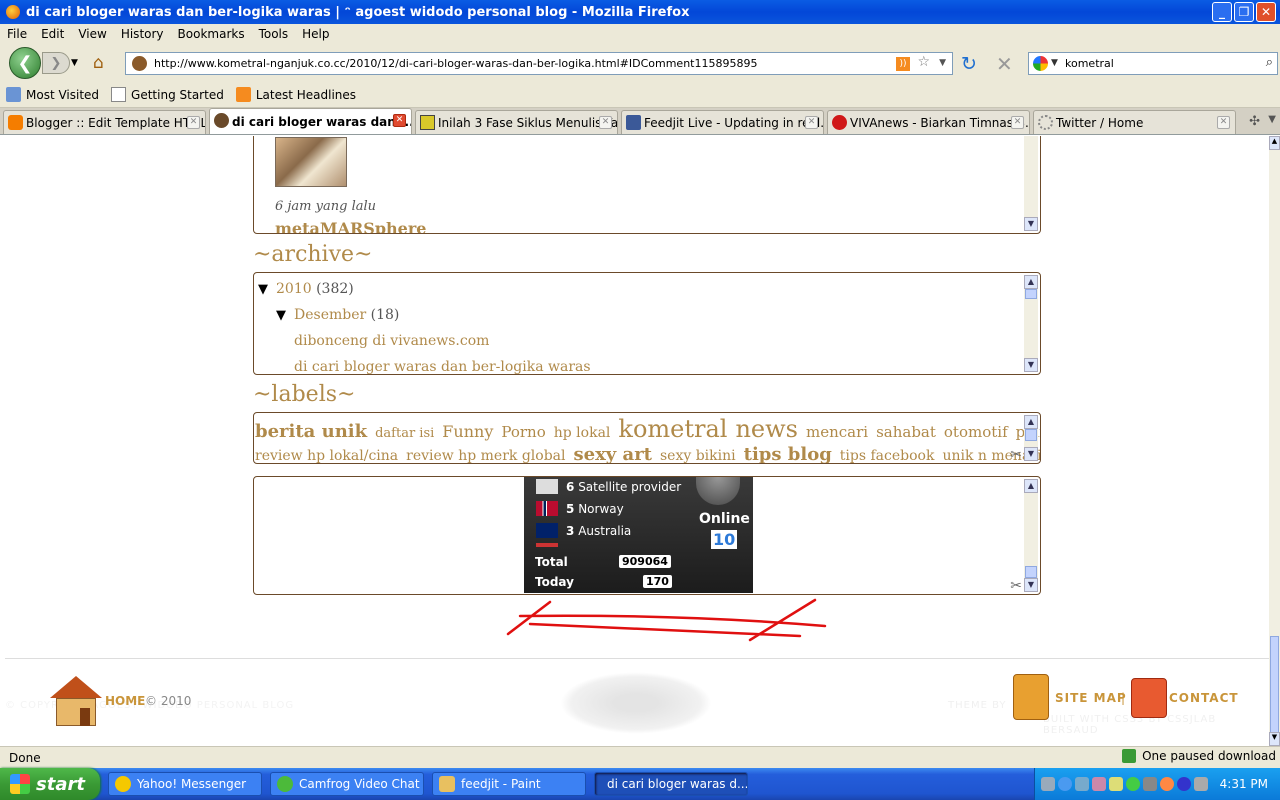 The height and width of the screenshot is (800, 1280). Describe the element at coordinates (185, 784) in the screenshot. I see `task-yahoo-messenger: Yahoo! Messenger` at that location.